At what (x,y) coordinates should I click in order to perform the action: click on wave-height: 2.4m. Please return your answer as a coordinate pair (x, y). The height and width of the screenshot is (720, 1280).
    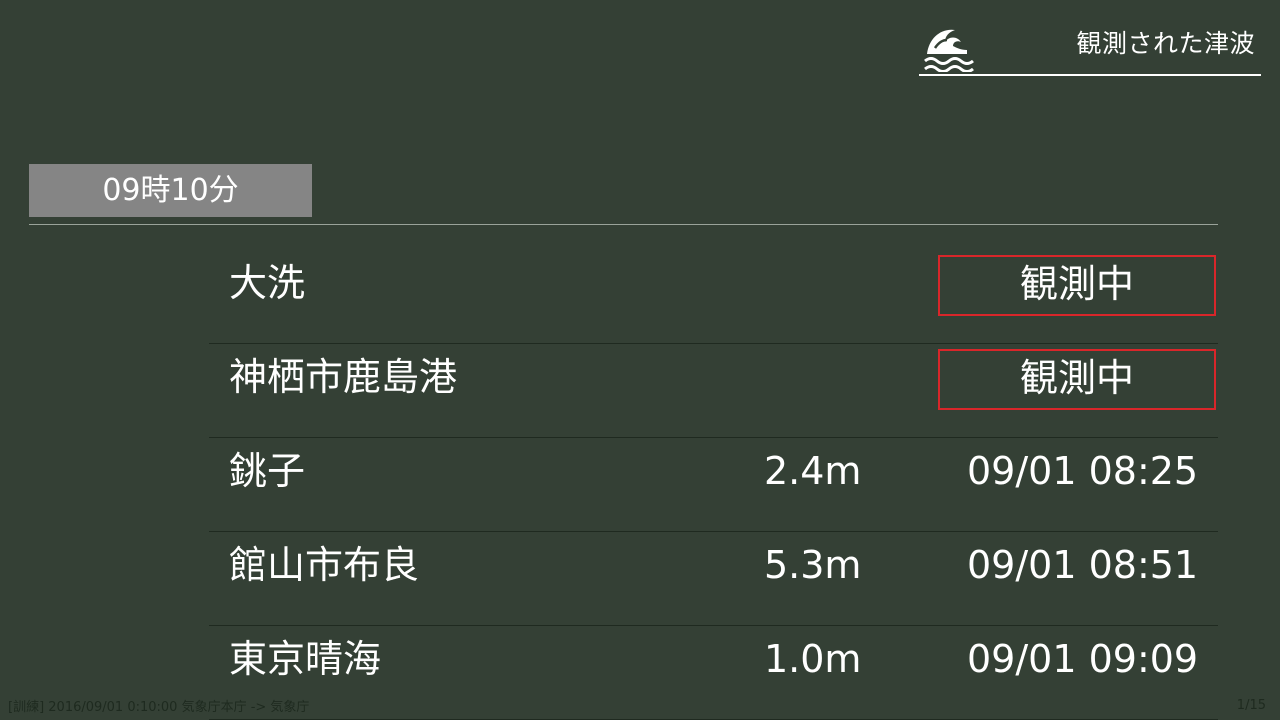
    Looking at the image, I should click on (813, 471).